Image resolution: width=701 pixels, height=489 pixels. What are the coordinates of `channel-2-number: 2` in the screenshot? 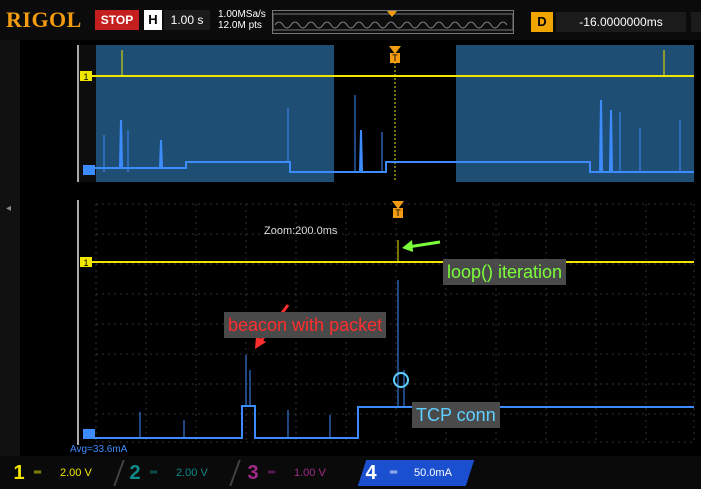 It's located at (135, 473).